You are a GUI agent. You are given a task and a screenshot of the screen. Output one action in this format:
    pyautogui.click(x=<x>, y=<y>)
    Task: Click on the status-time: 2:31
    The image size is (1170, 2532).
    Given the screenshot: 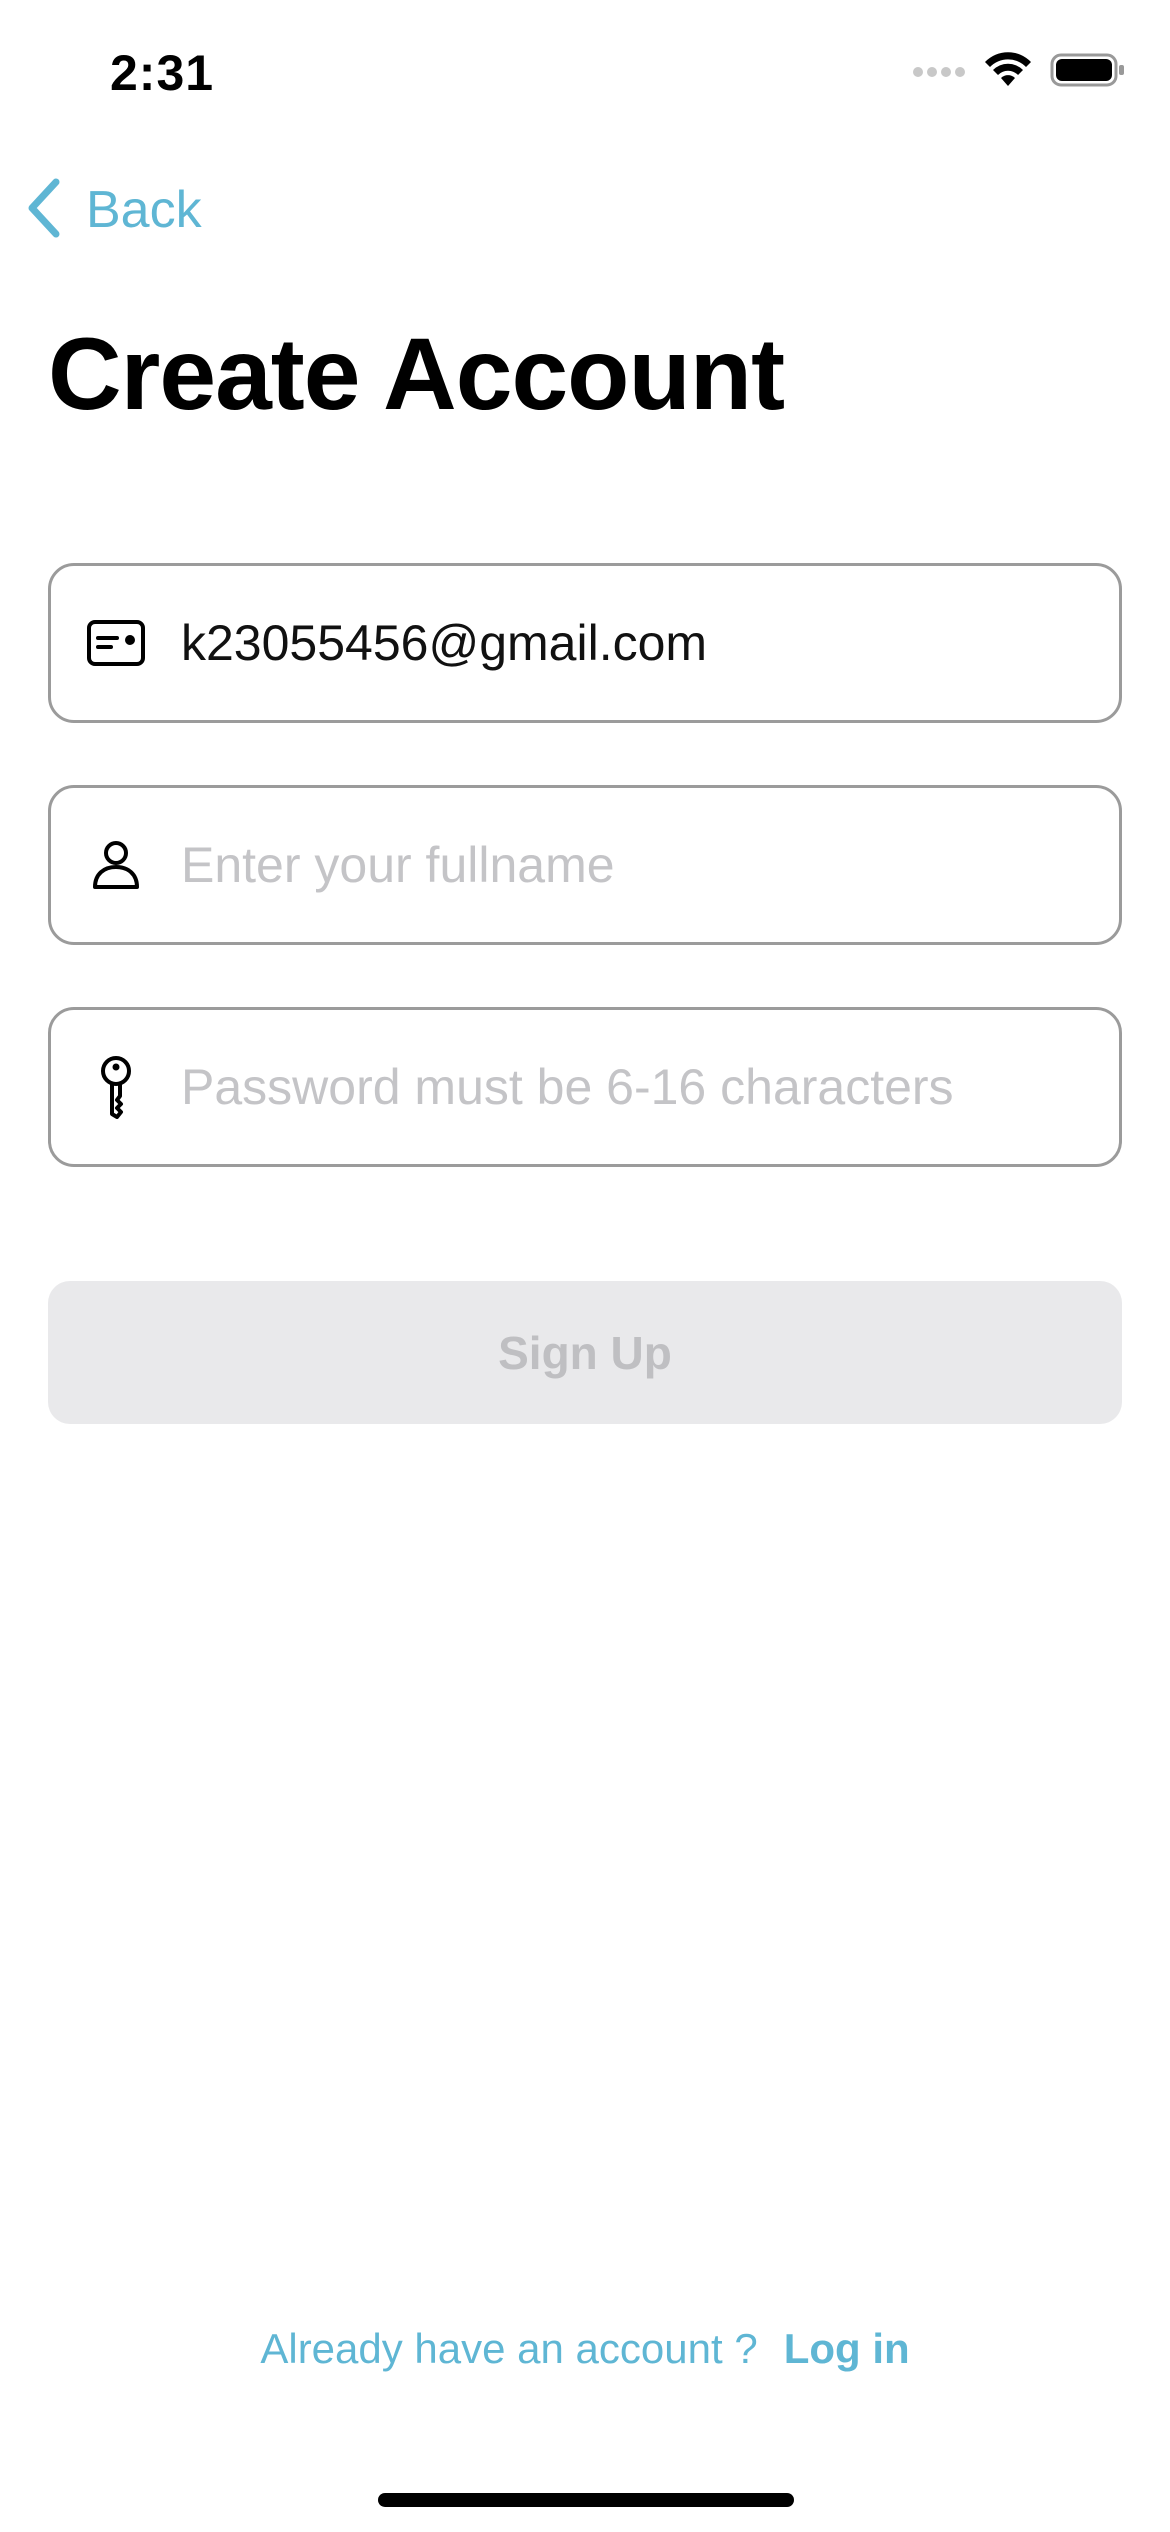 What is the action you would take?
    pyautogui.click(x=162, y=73)
    